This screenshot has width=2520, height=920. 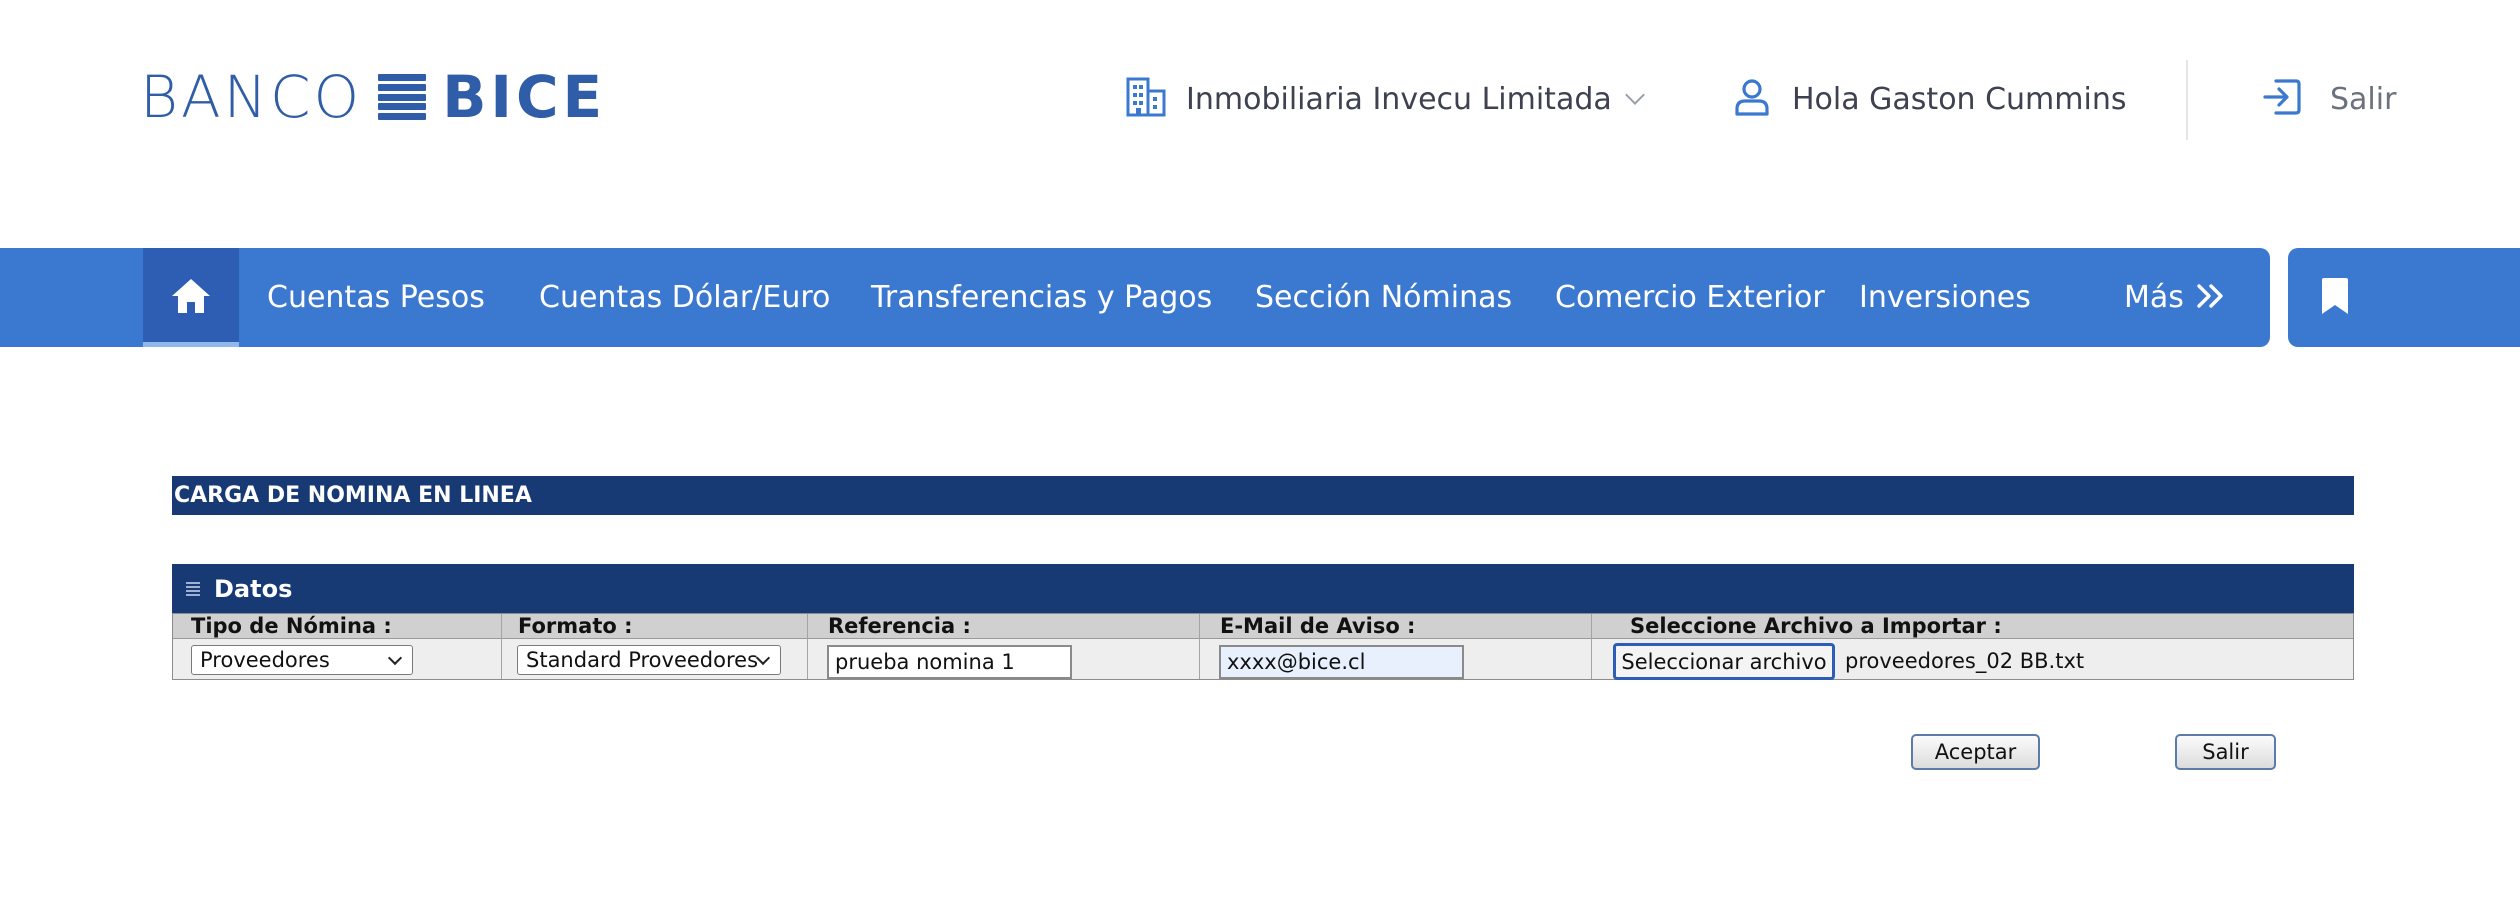 What do you see at coordinates (1041, 297) in the screenshot?
I see `nav-item-transferencias-pagos: Transferencias y Pagos` at bounding box center [1041, 297].